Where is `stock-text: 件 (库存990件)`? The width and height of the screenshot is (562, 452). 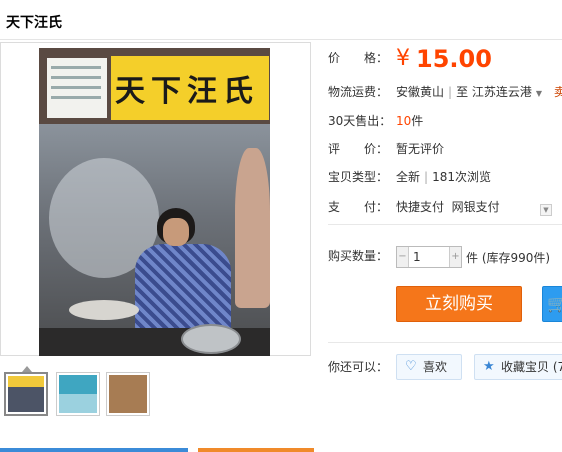
stock-text: 件 (库存990件) is located at coordinates (508, 258).